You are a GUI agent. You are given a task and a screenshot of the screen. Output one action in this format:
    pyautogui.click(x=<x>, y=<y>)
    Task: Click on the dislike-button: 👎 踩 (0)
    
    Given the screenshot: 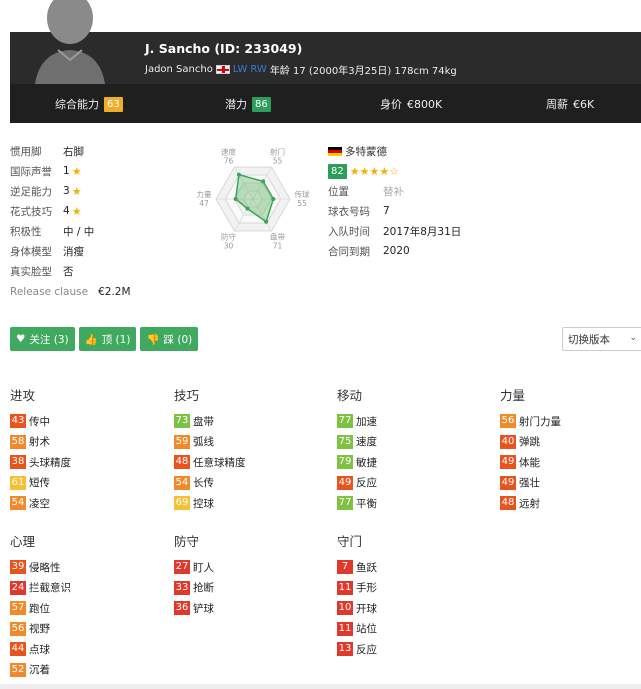 What is the action you would take?
    pyautogui.click(x=169, y=339)
    